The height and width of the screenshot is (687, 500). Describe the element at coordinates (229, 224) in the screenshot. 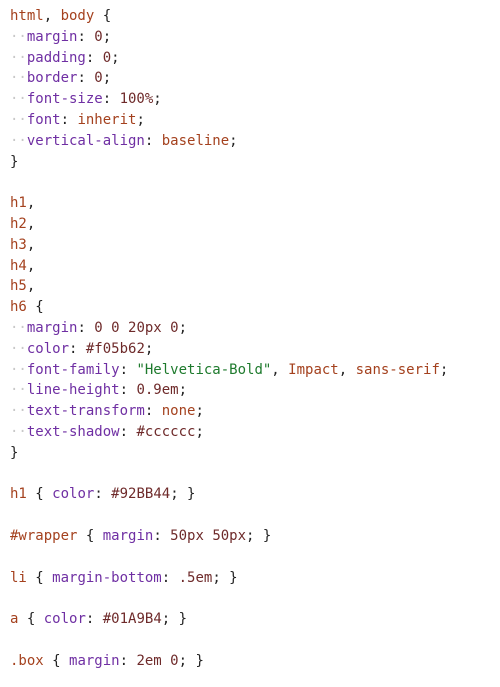

I see `code-line: h2,` at that location.